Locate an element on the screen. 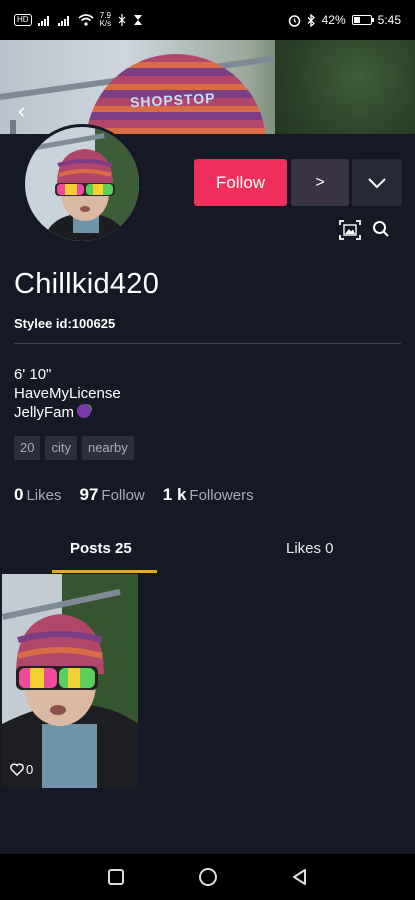 The width and height of the screenshot is (415, 900). cover-post is located at coordinates (13, 127).